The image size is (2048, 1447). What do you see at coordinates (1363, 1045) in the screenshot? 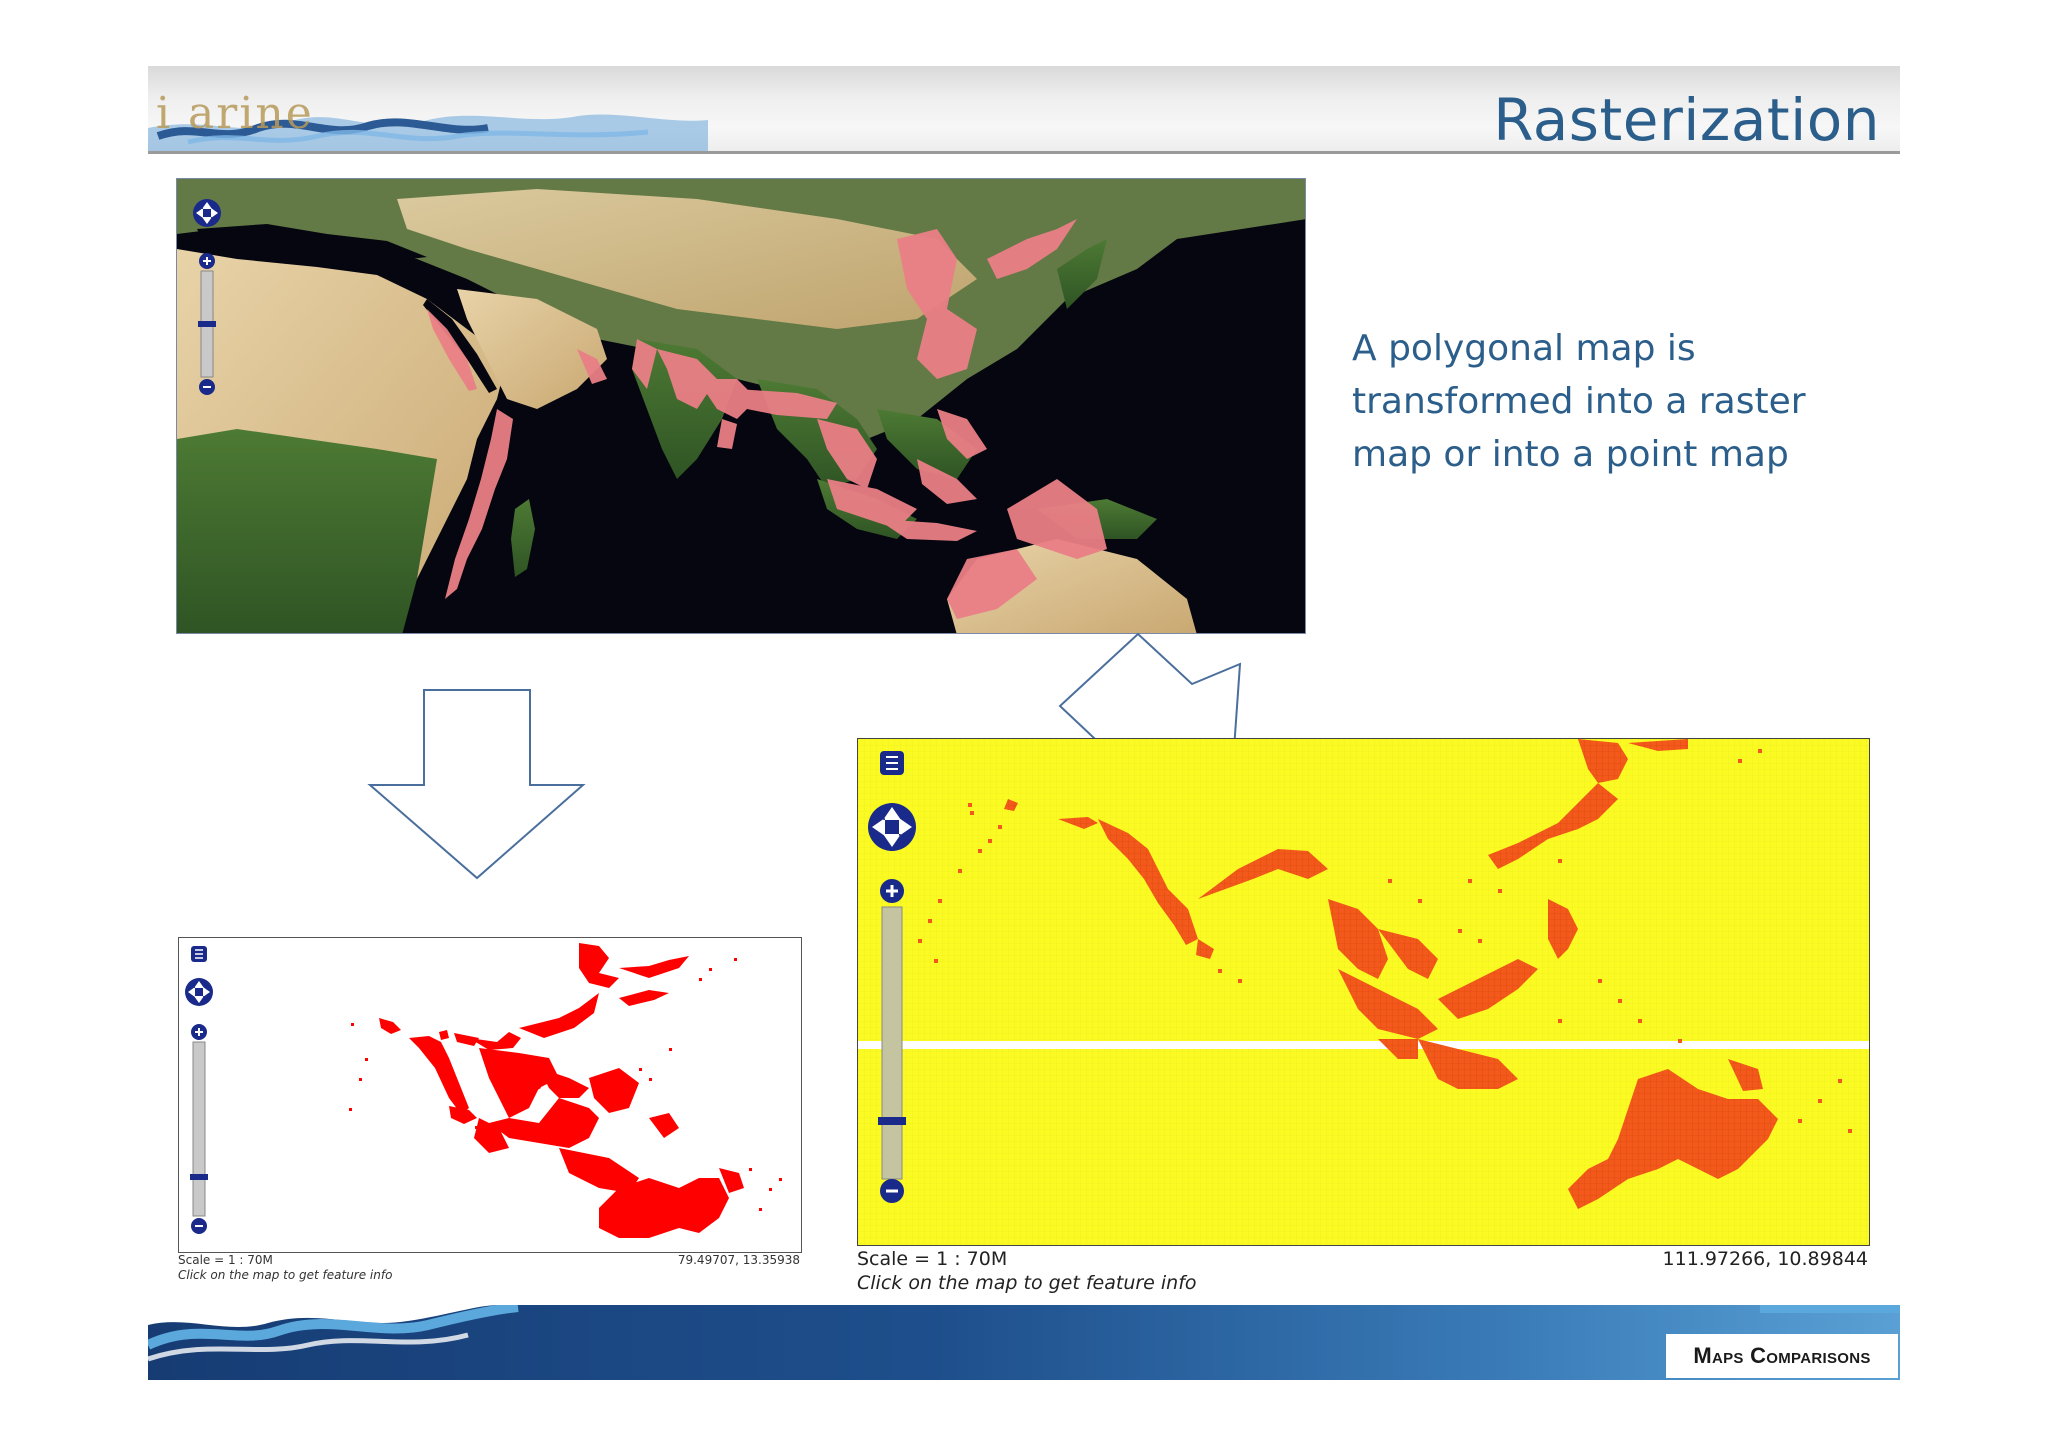
I see `equator-line` at bounding box center [1363, 1045].